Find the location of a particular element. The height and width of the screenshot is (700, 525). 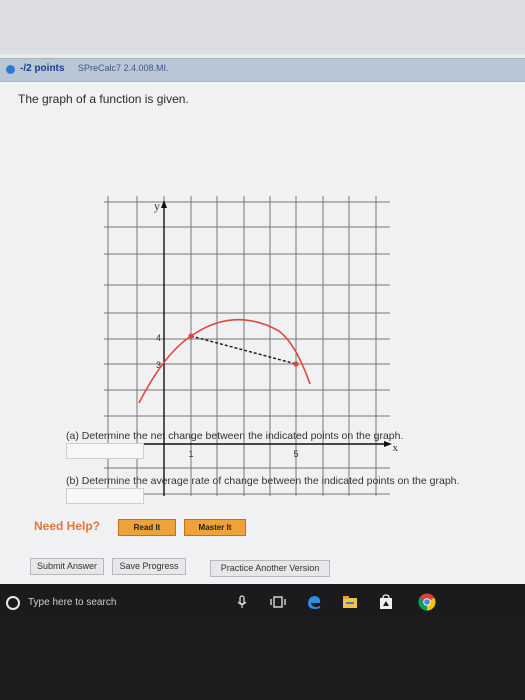

task-view-icon is located at coordinates (278, 602).